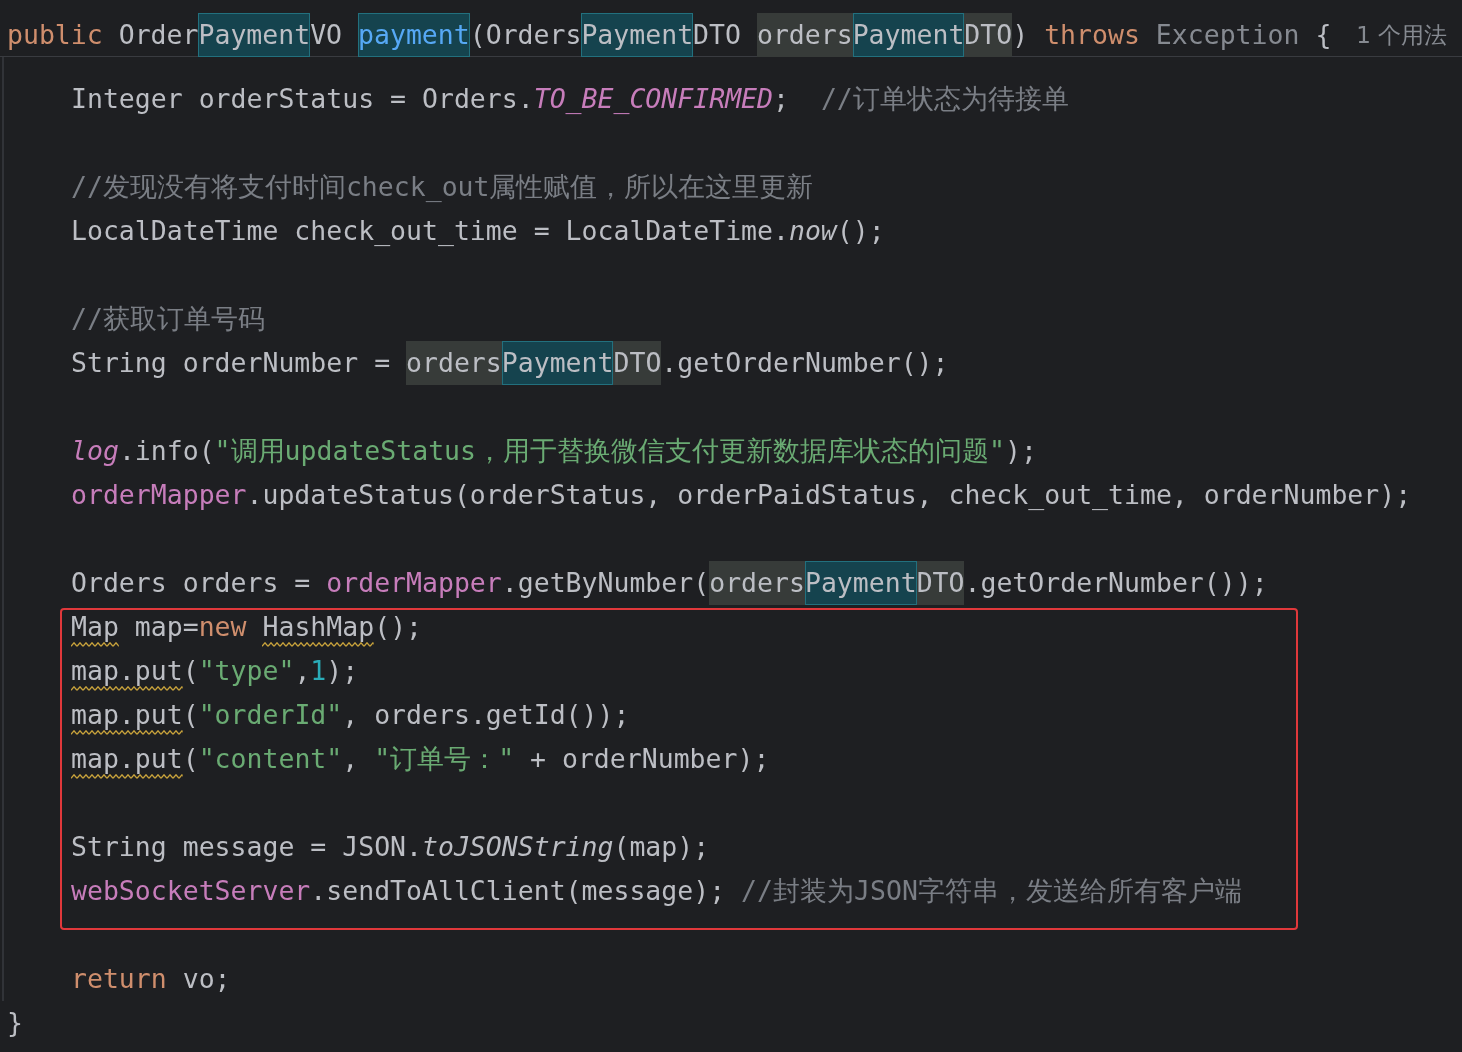 Image resolution: width=1462 pixels, height=1052 pixels. I want to click on code-line: Map map=new HashMap();, so click(247, 627).